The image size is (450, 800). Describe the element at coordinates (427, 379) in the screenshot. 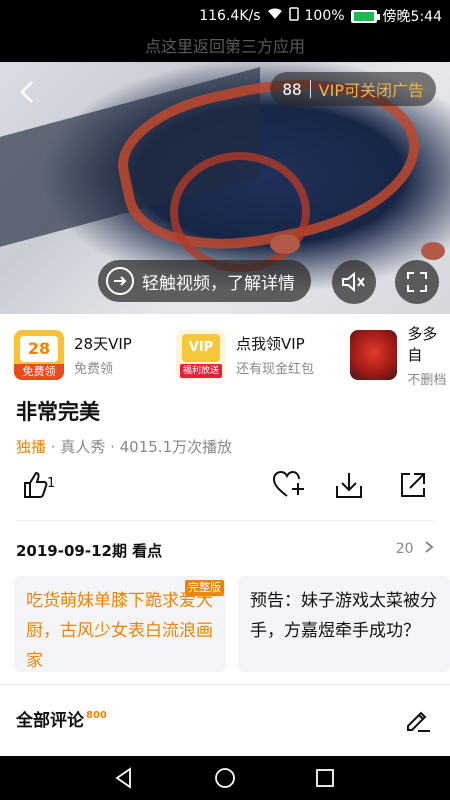

I see `promo-subtitle: 不删档` at that location.